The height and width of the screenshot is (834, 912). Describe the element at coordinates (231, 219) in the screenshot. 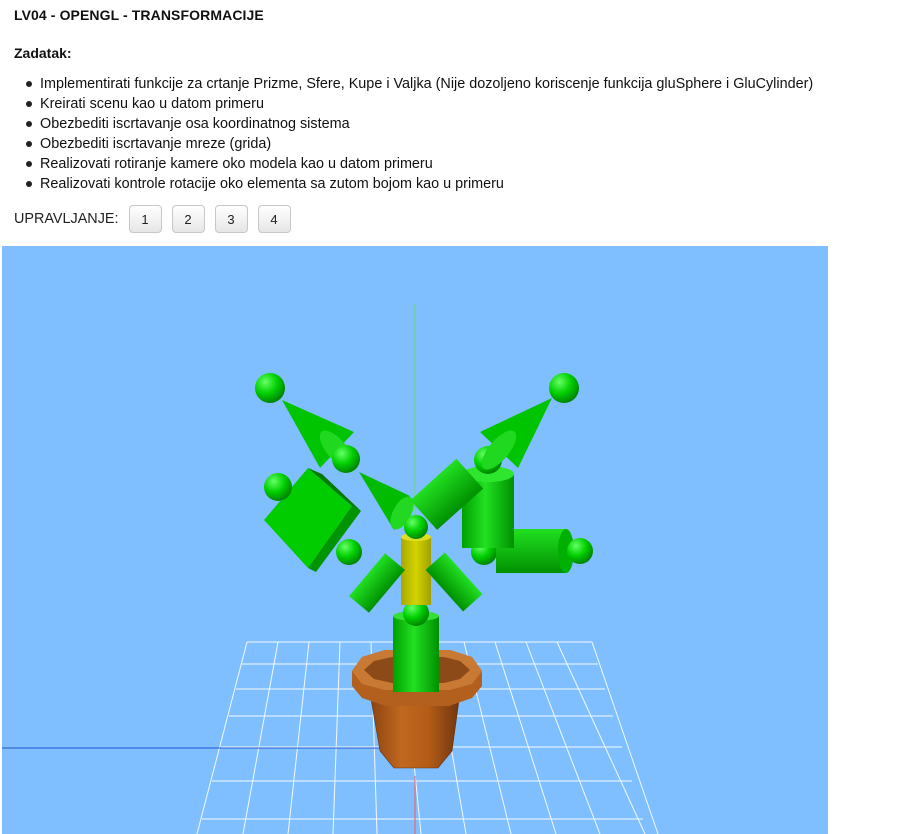

I see `control-button-3: 3` at that location.